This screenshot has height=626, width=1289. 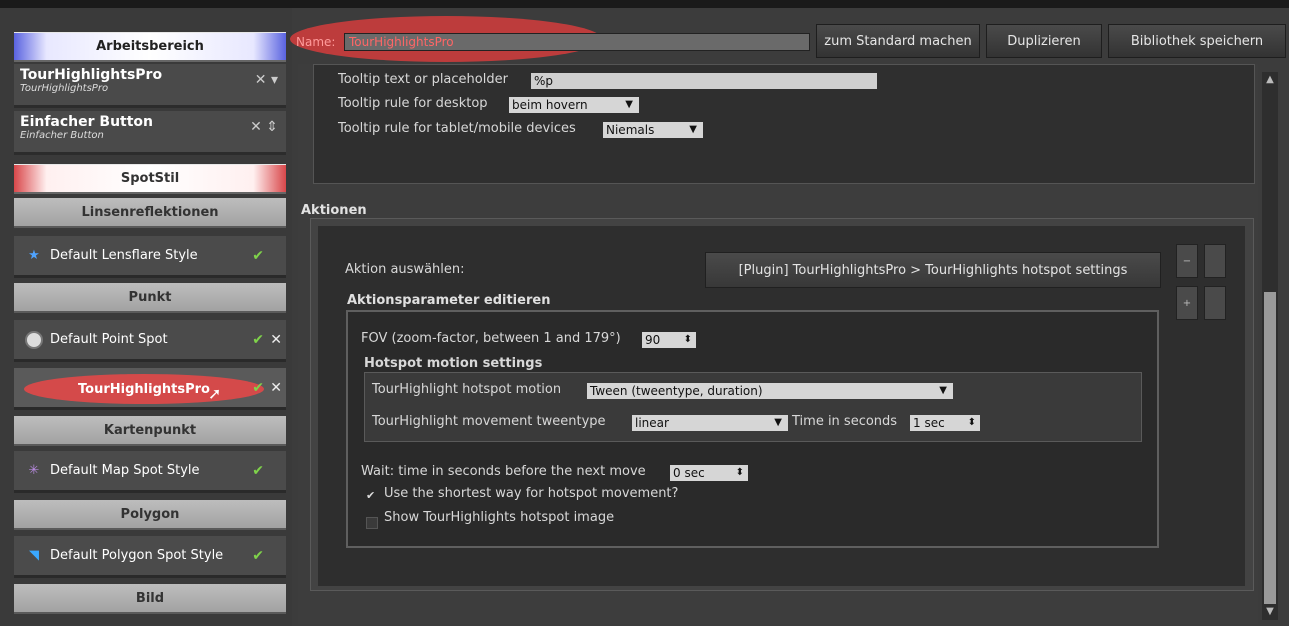 I want to click on tooltip-text-input: %p, so click(x=704, y=81).